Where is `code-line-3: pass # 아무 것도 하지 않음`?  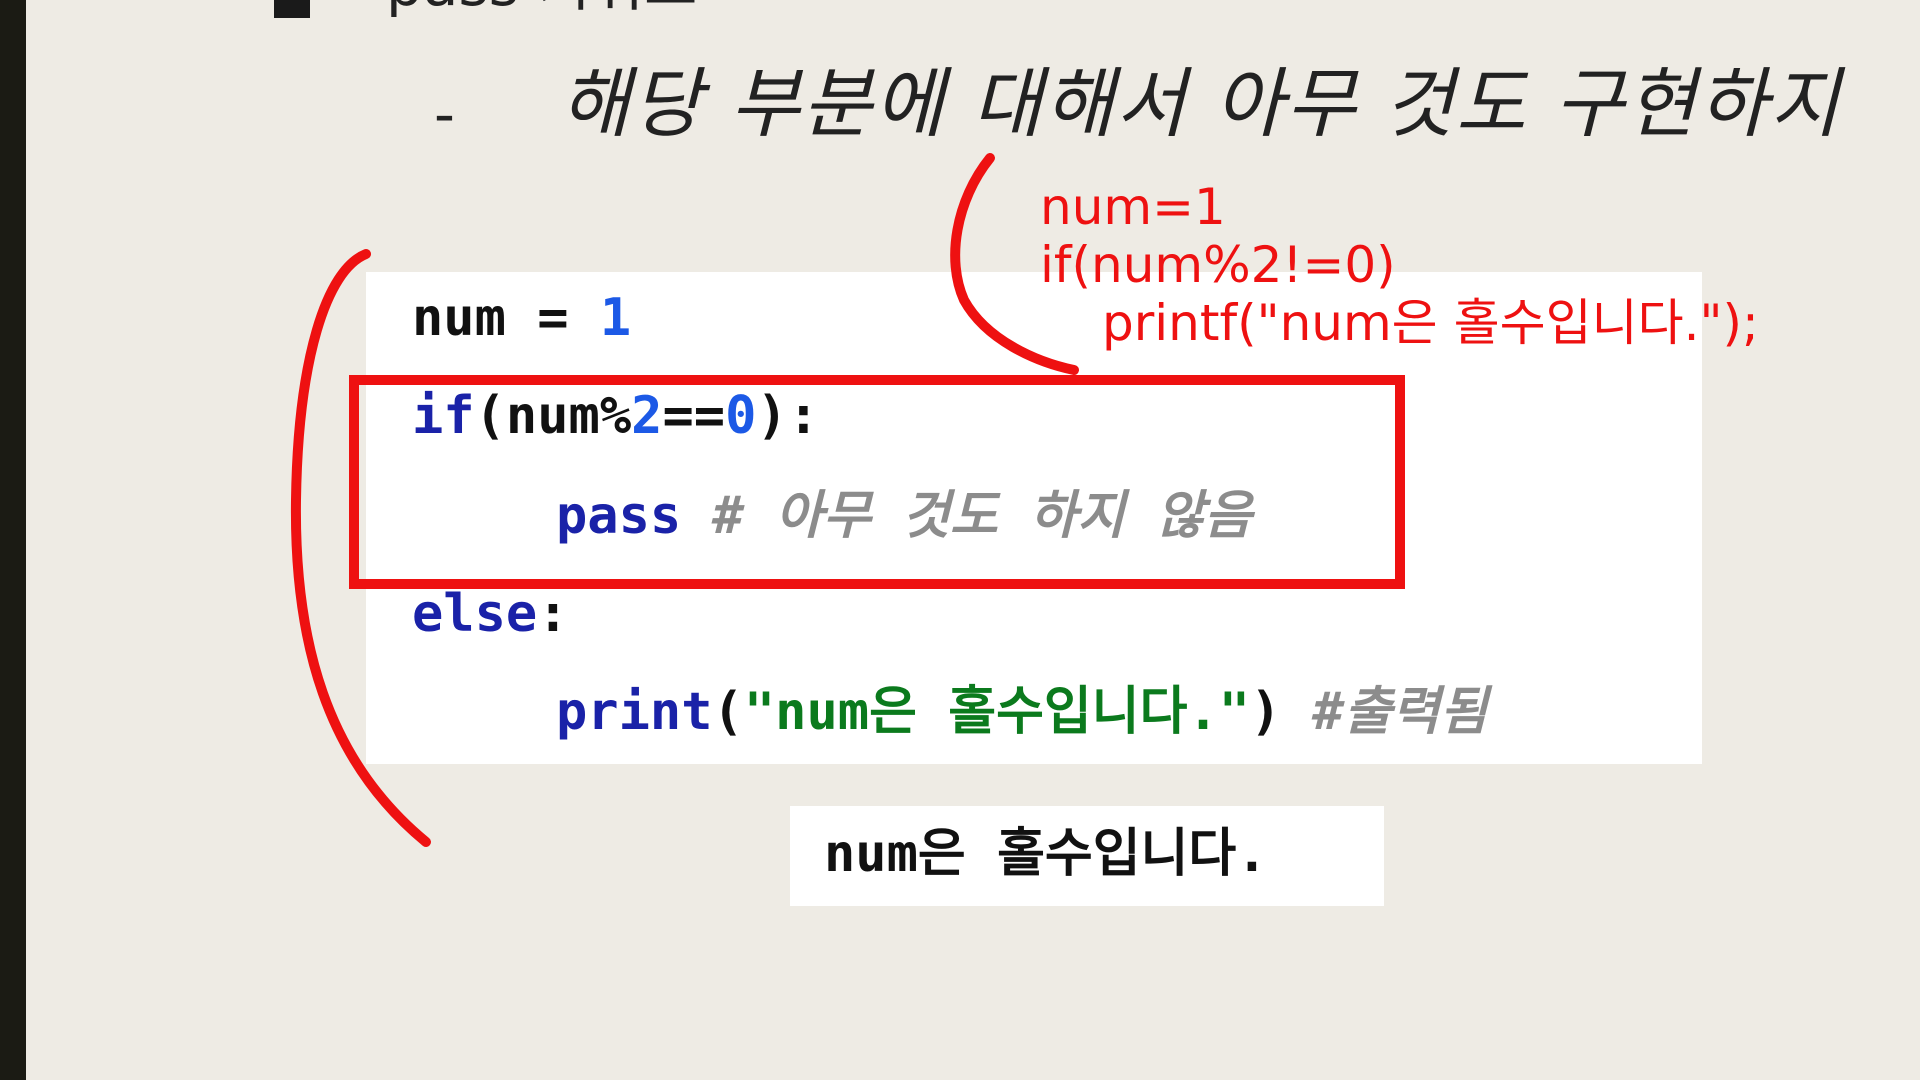
code-line-3: pass # 아무 것도 하지 않음 is located at coordinates (904, 516).